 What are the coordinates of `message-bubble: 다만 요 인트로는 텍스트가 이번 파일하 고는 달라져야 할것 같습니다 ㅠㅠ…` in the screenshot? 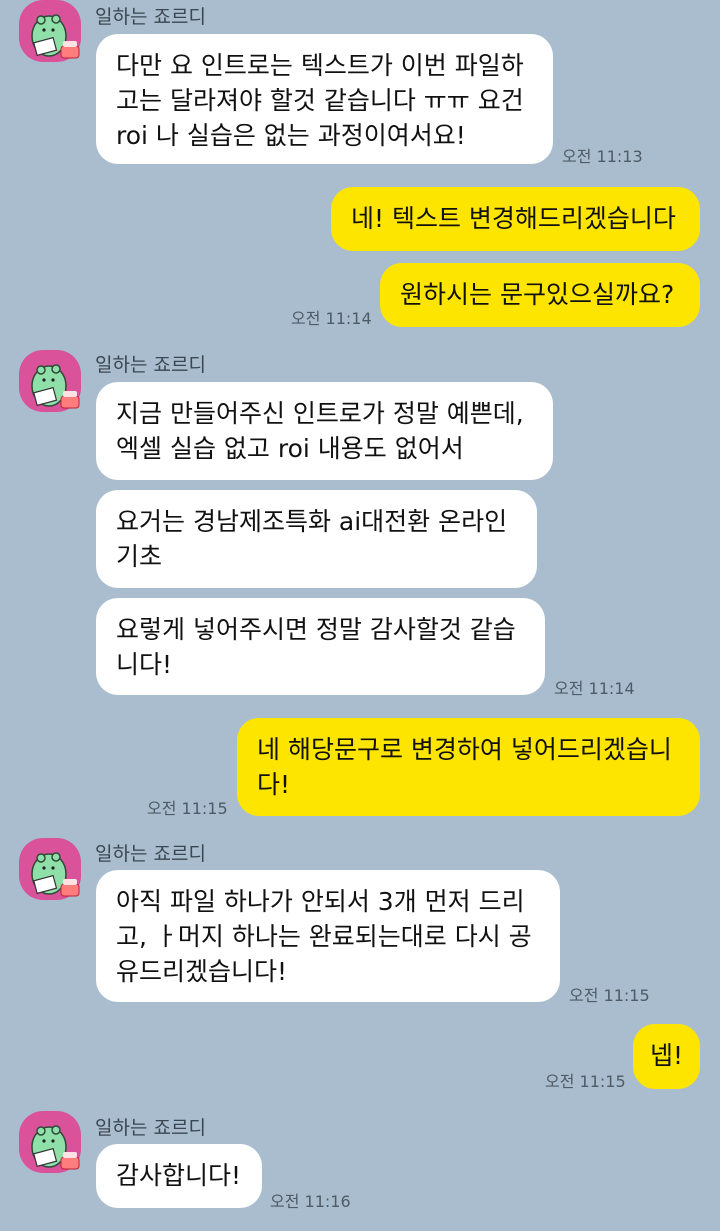 It's located at (324, 99).